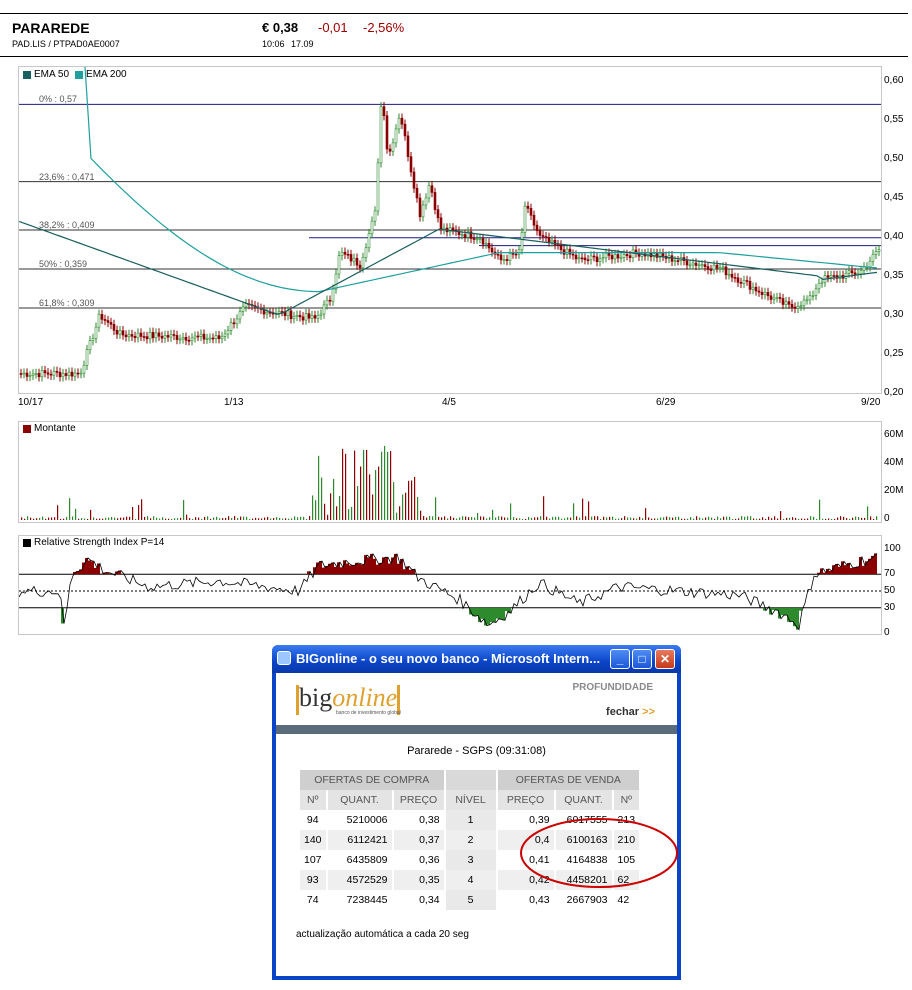 The image size is (912, 990). I want to click on y-tick: 0,30, so click(894, 314).